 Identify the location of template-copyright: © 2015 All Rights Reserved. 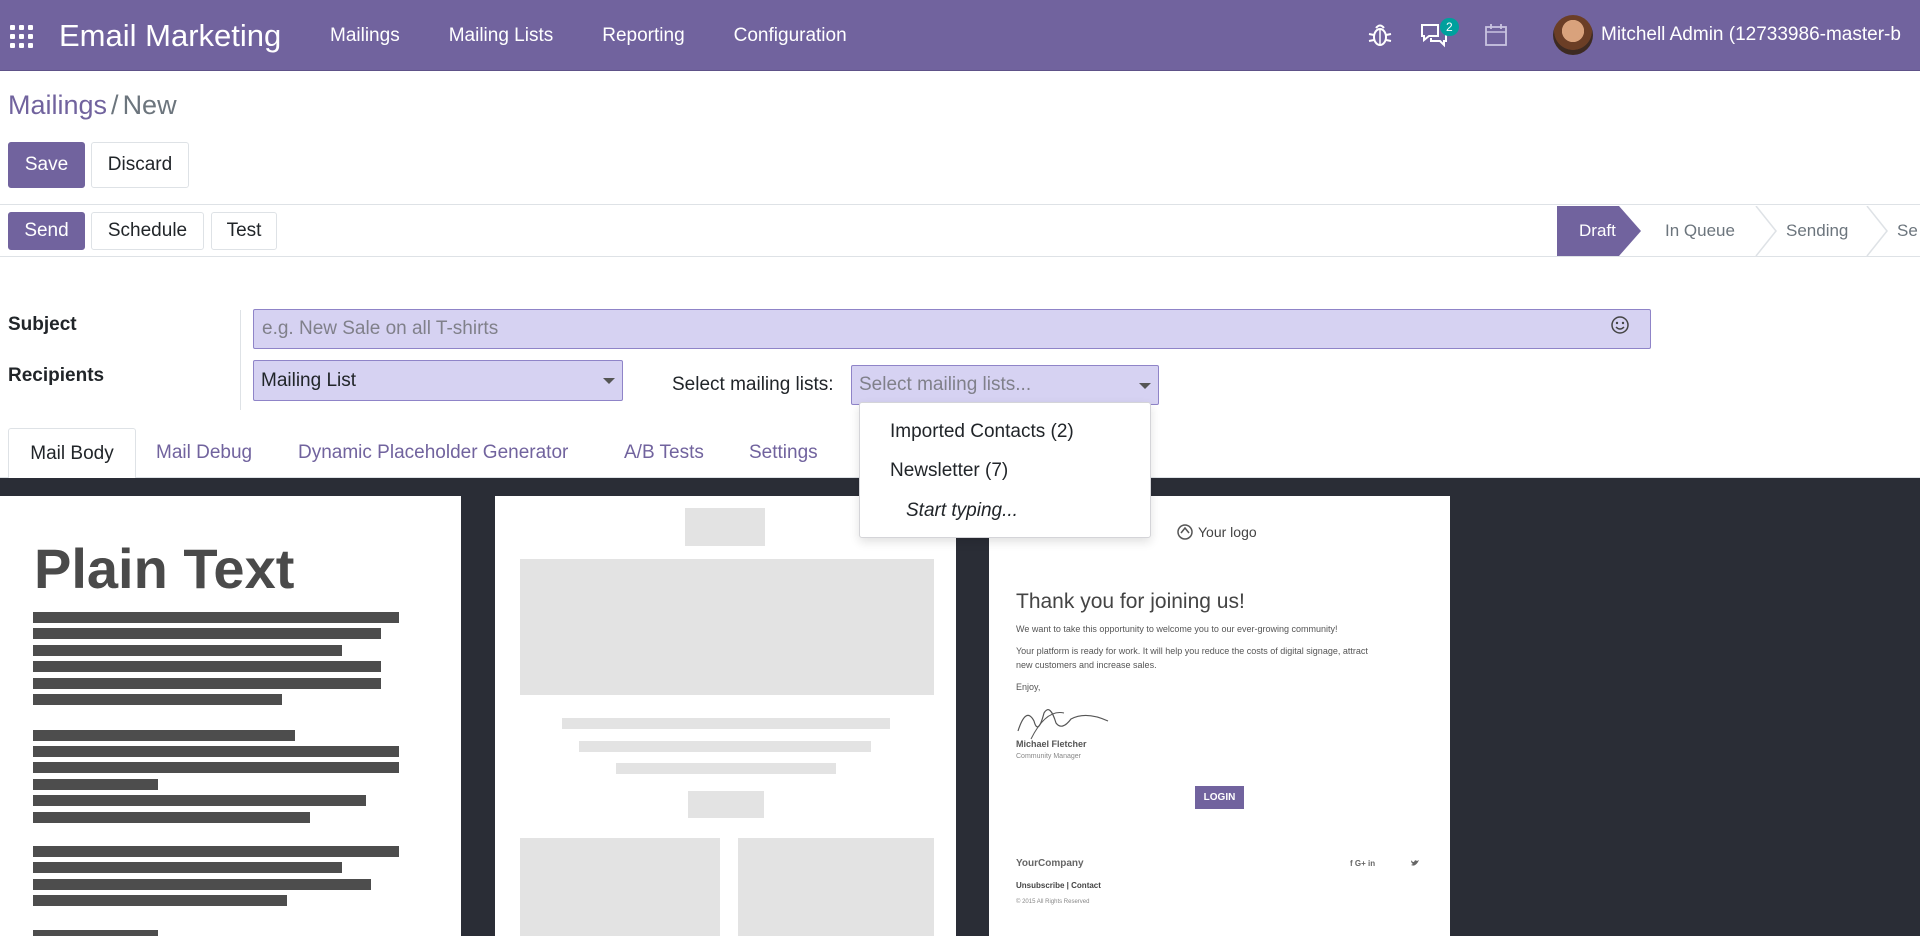
(1053, 902).